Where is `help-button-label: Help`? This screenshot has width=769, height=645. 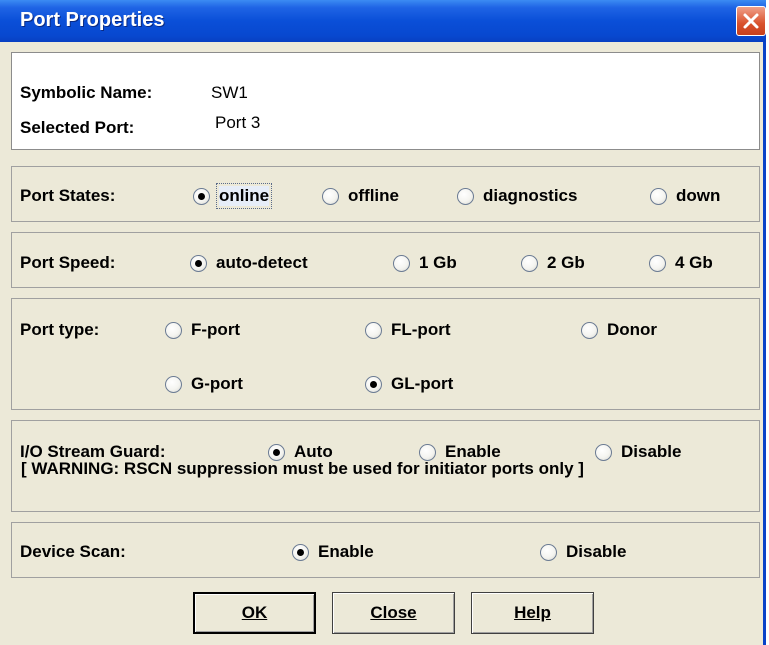 help-button-label: Help is located at coordinates (532, 612).